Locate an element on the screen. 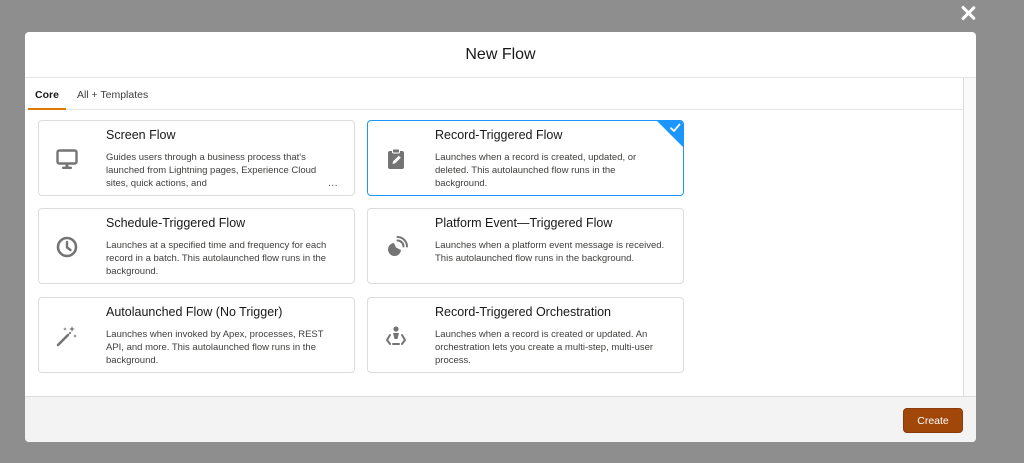  modal-footer: Create is located at coordinates (500, 419).